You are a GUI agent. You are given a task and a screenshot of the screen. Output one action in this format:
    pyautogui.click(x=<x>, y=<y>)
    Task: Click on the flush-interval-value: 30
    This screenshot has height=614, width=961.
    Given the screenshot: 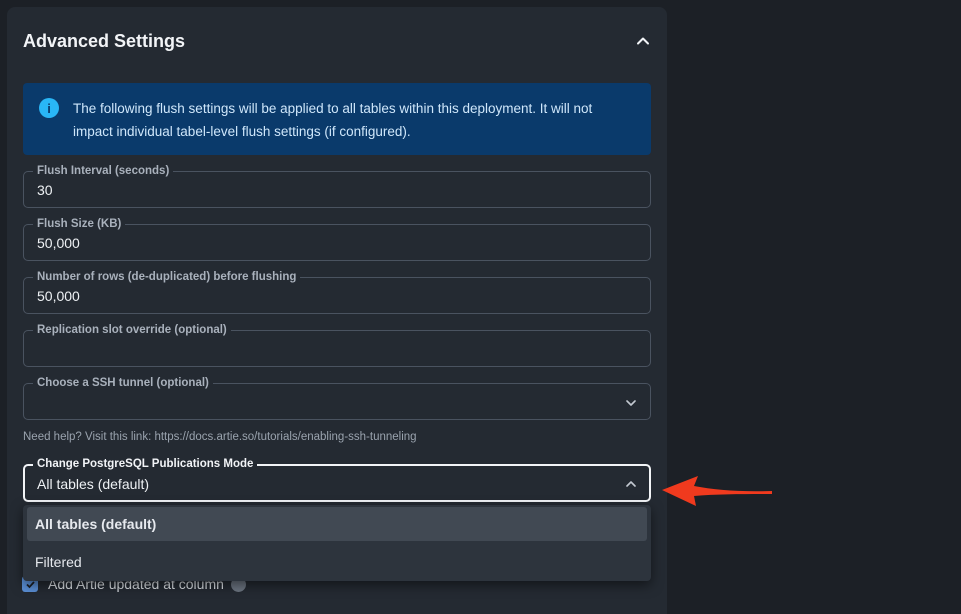 What is the action you would take?
    pyautogui.click(x=45, y=190)
    